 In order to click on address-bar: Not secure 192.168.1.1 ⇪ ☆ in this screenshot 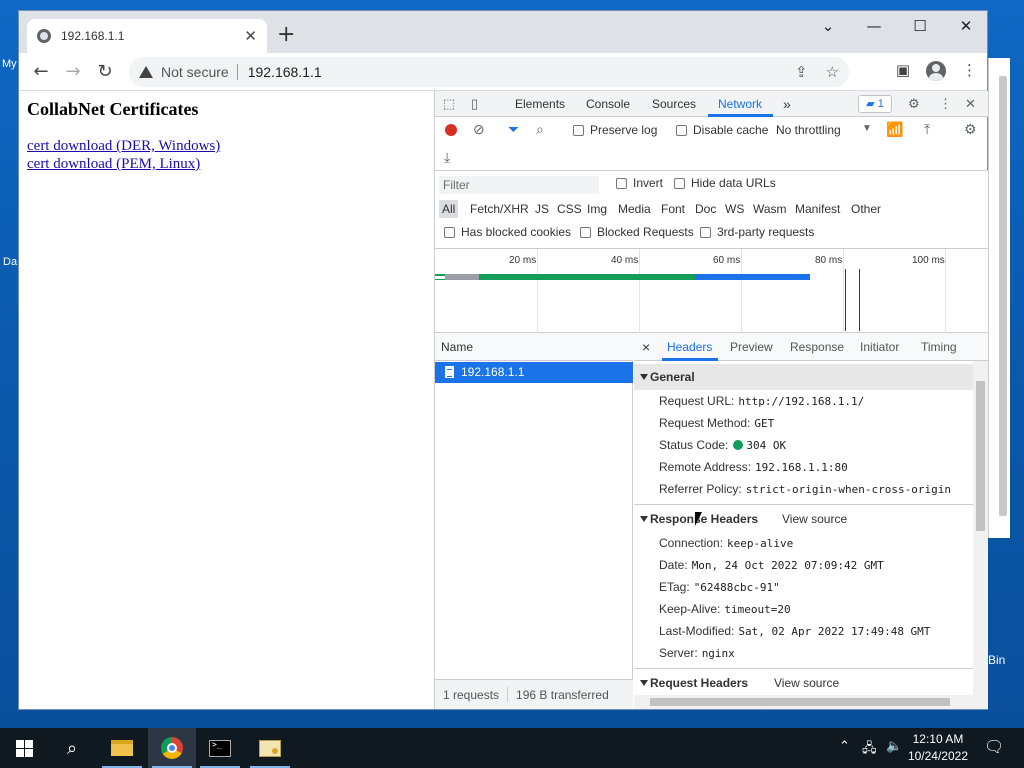, I will do `click(489, 72)`.